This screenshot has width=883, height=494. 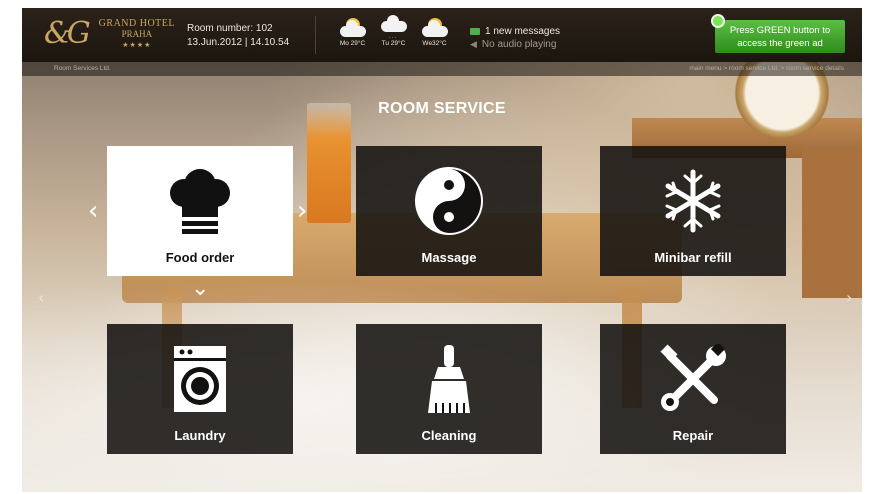 I want to click on weather-forecast: Mo 29°C ··· Tu 29°C We32°C, so click(x=393, y=31).